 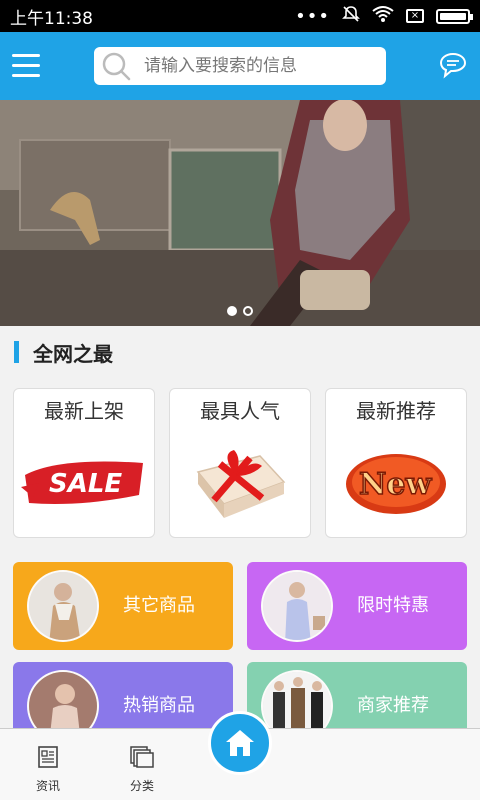 I want to click on sim-box-icon: ×, so click(x=415, y=16).